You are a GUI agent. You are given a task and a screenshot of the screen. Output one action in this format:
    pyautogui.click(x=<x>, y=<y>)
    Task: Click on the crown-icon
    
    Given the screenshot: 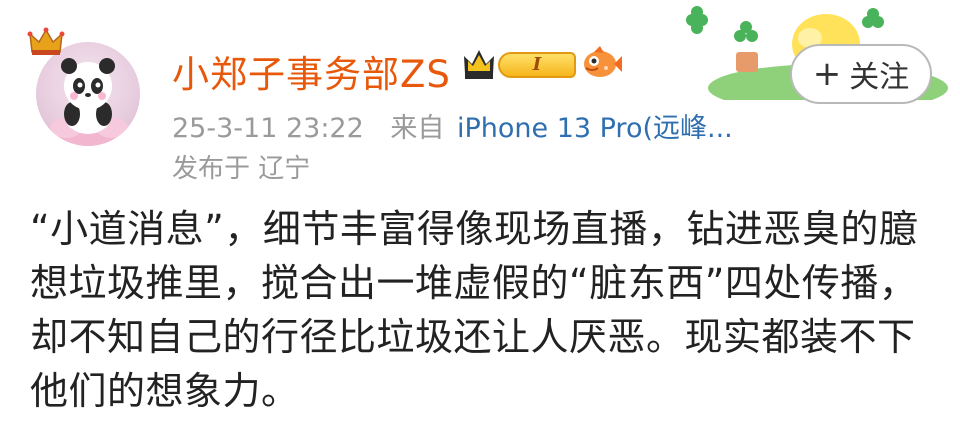 What is the action you would take?
    pyautogui.click(x=46, y=42)
    